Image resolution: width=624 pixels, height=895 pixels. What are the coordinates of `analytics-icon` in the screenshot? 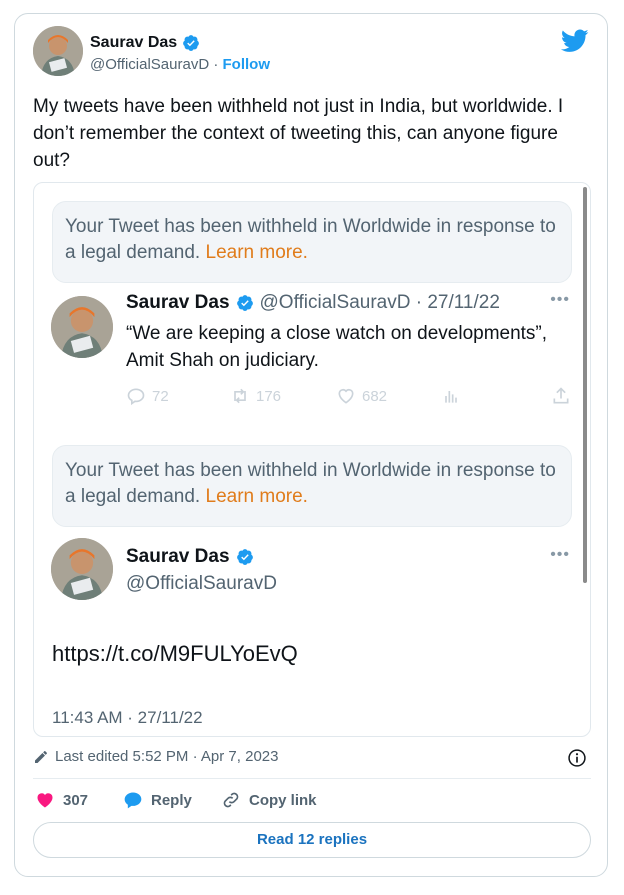 It's located at (451, 397).